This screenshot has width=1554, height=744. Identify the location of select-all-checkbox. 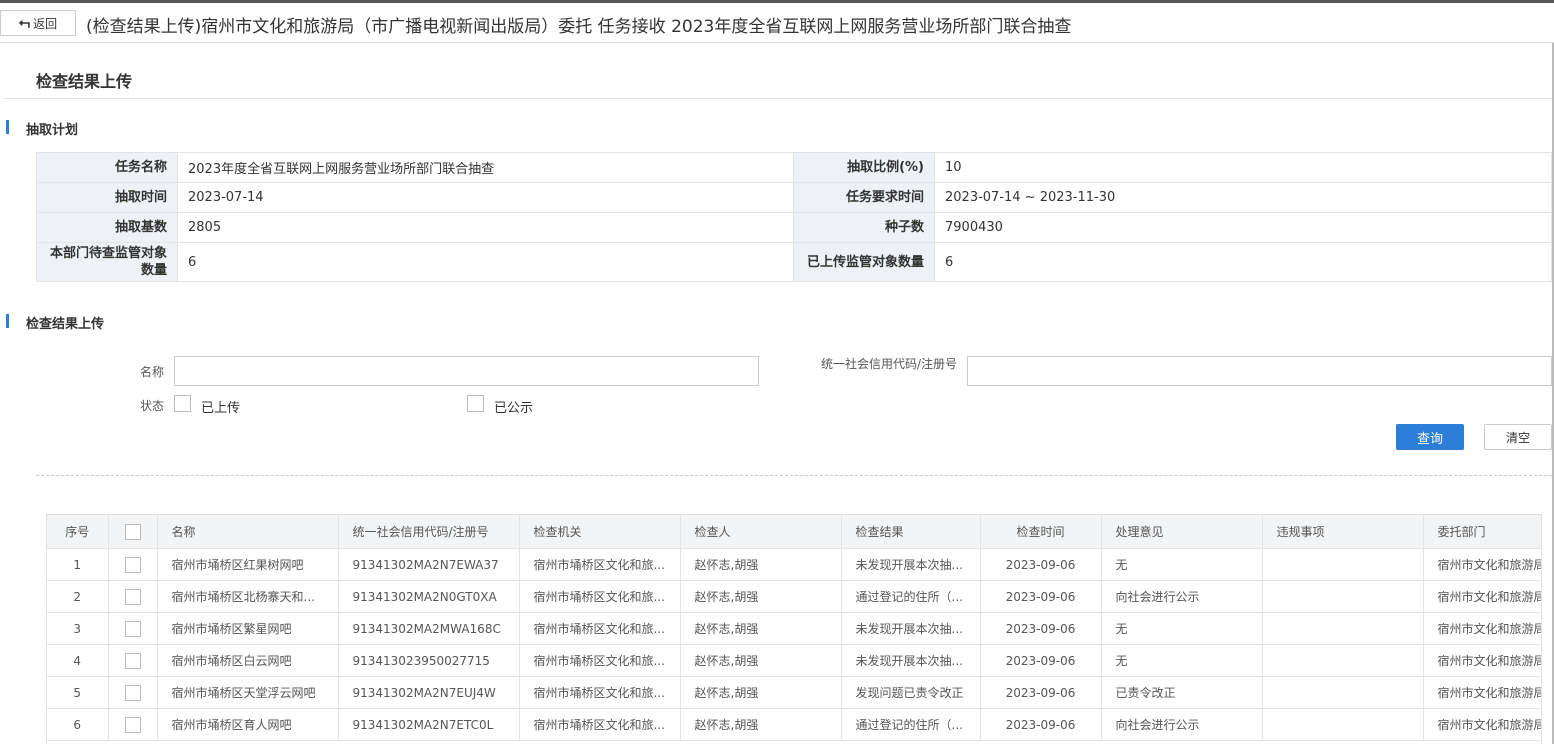
(132, 531).